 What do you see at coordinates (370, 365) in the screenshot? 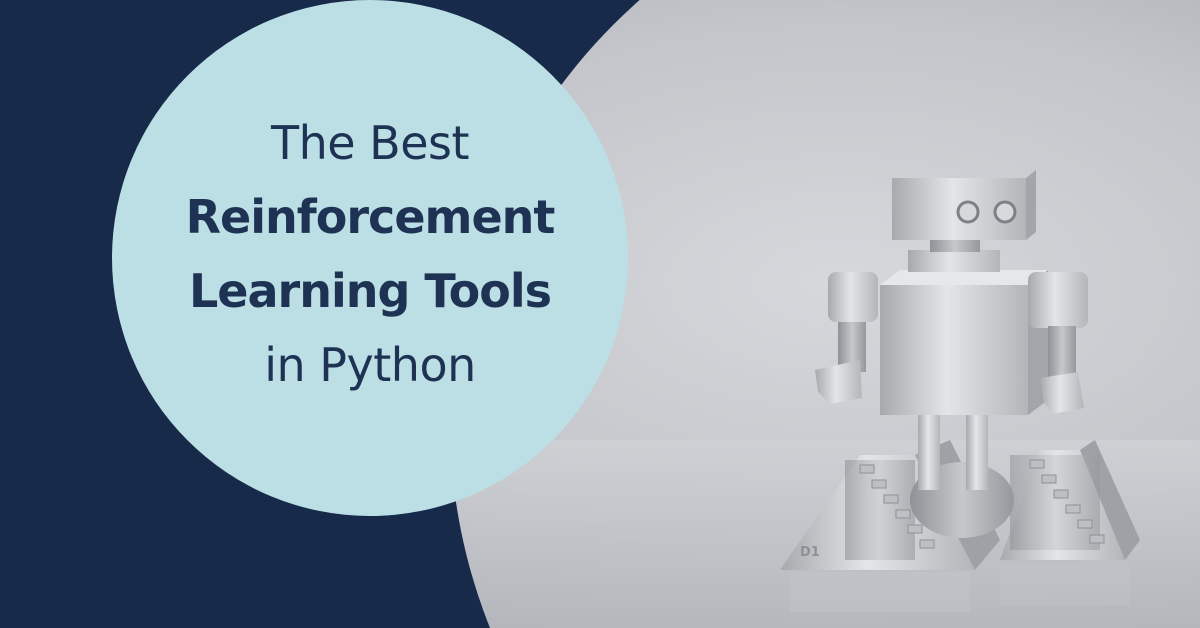
I see `title-line-4: in Python` at bounding box center [370, 365].